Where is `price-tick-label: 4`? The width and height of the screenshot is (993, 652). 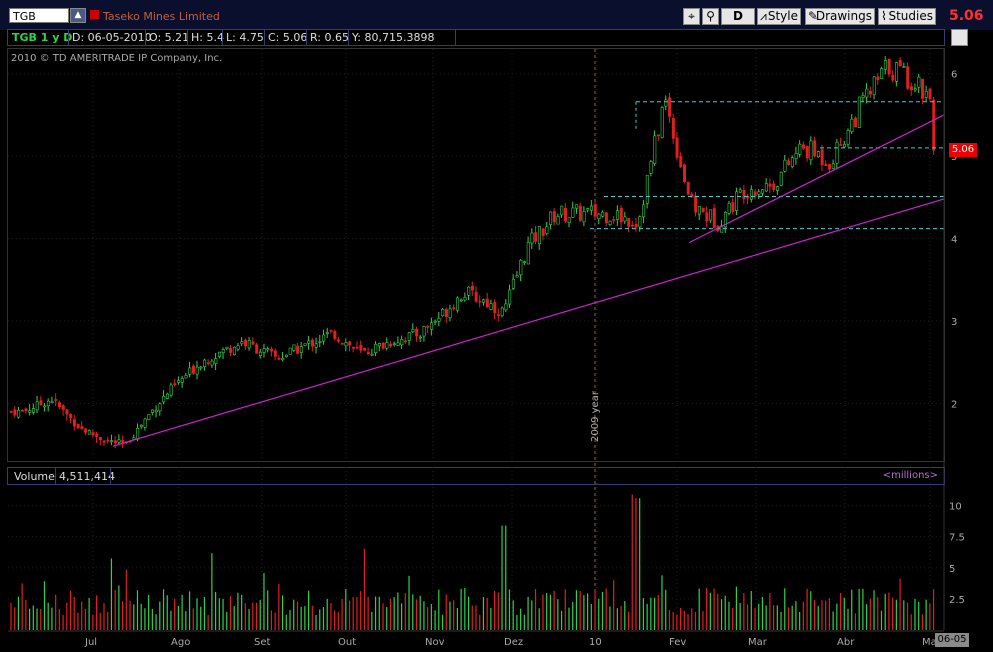 price-tick-label: 4 is located at coordinates (954, 240).